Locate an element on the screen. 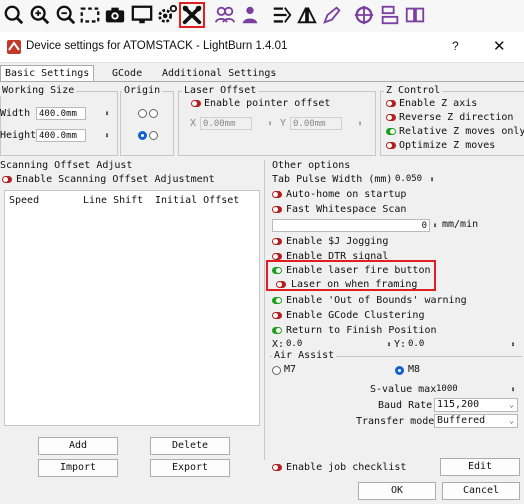 The image size is (524, 504). users-icon is located at coordinates (225, 15).